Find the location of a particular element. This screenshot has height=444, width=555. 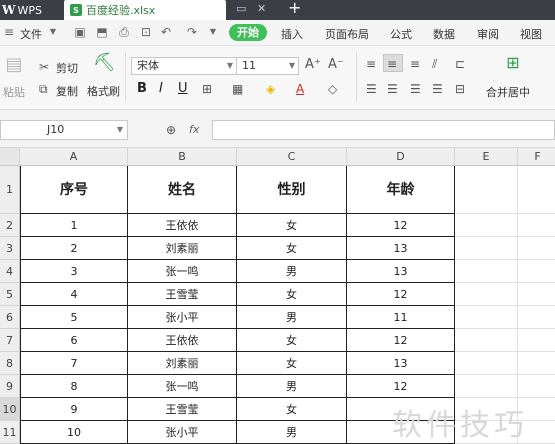

copy-button: 复制 is located at coordinates (67, 91).